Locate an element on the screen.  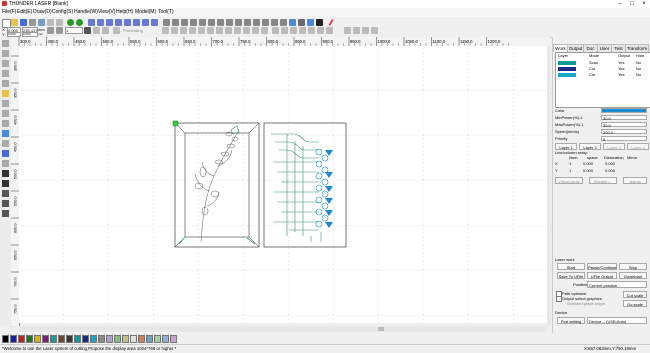
tab-work: Work is located at coordinates (560, 48).